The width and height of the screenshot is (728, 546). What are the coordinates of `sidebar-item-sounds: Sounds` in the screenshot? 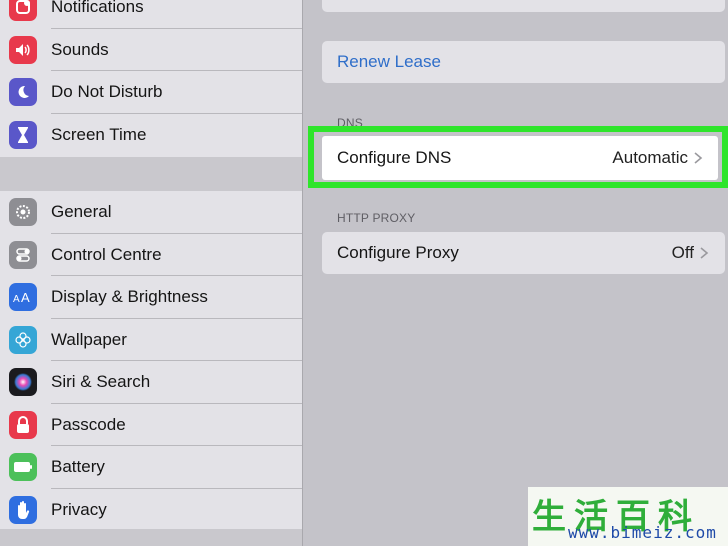 It's located at (151, 50).